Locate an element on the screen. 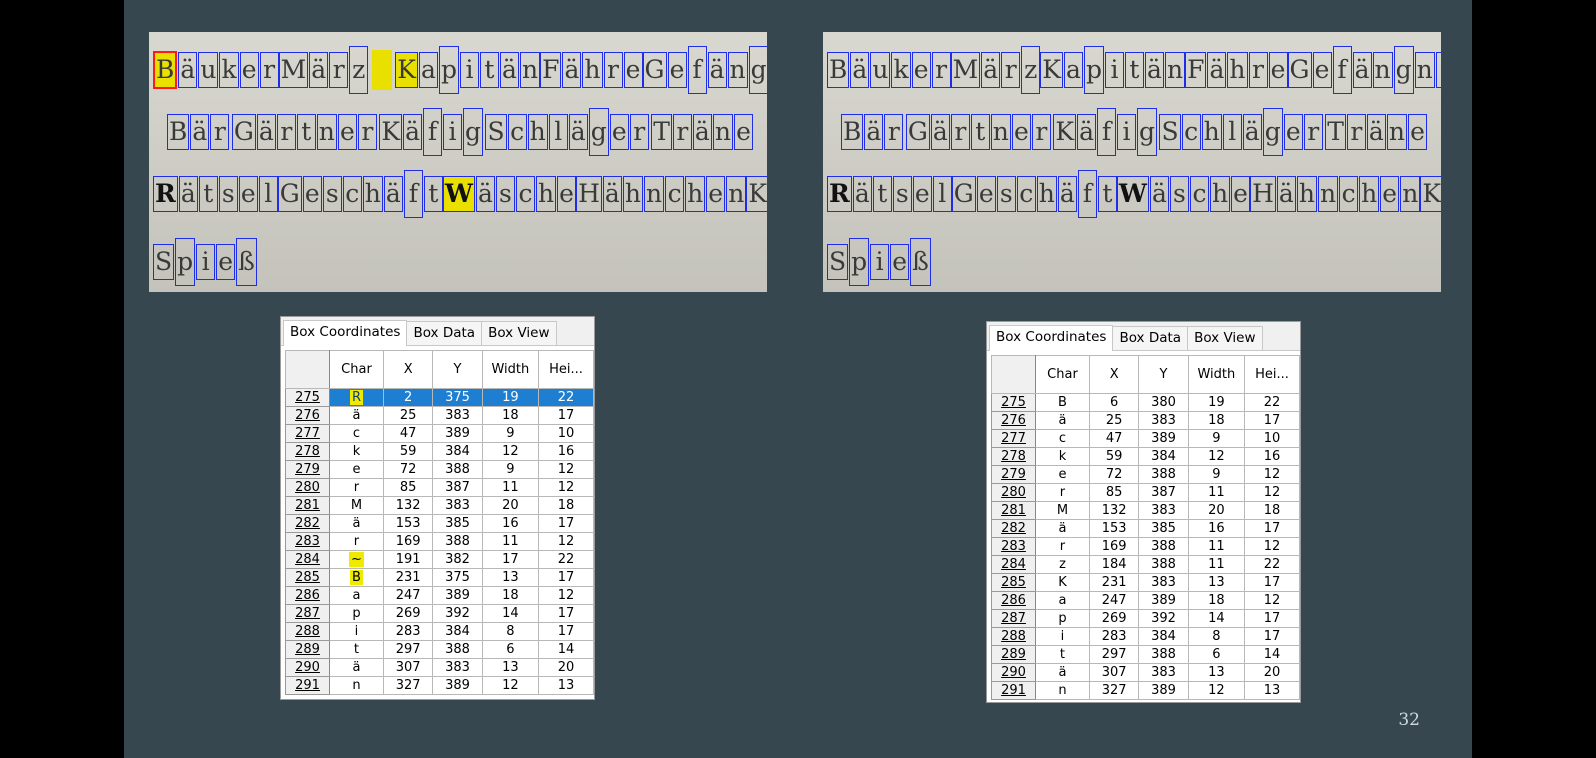 This screenshot has height=758, width=1596. x-cell: 269 is located at coordinates (408, 613).